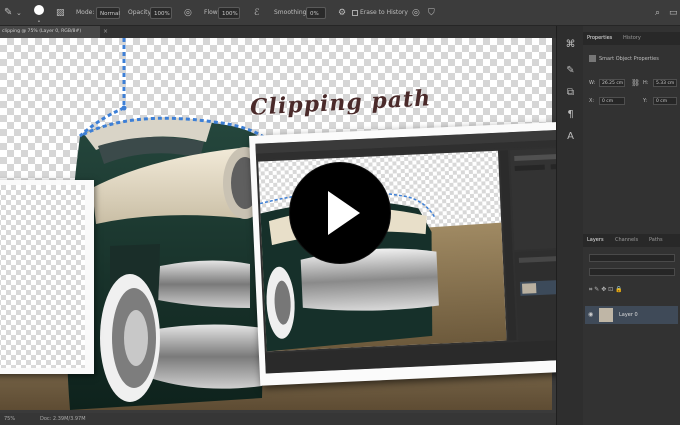 This screenshot has height=425, width=680. What do you see at coordinates (632, 272) in the screenshot?
I see `blend-mode-select` at bounding box center [632, 272].